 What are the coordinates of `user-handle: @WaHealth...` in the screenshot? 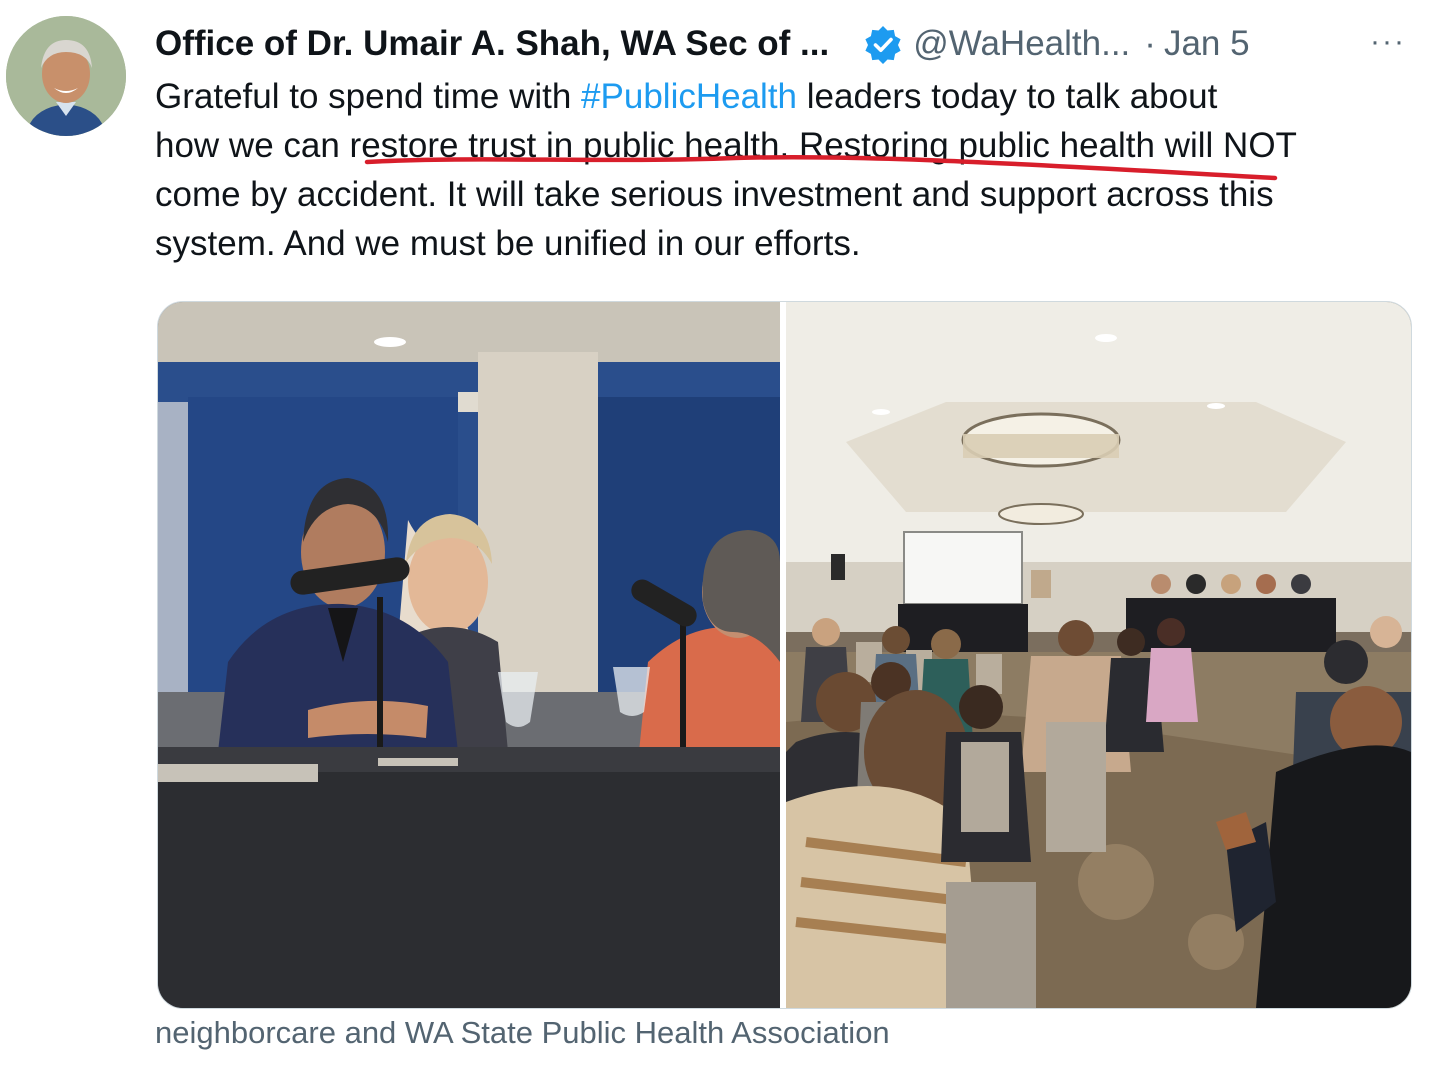 It's located at (1021, 44).